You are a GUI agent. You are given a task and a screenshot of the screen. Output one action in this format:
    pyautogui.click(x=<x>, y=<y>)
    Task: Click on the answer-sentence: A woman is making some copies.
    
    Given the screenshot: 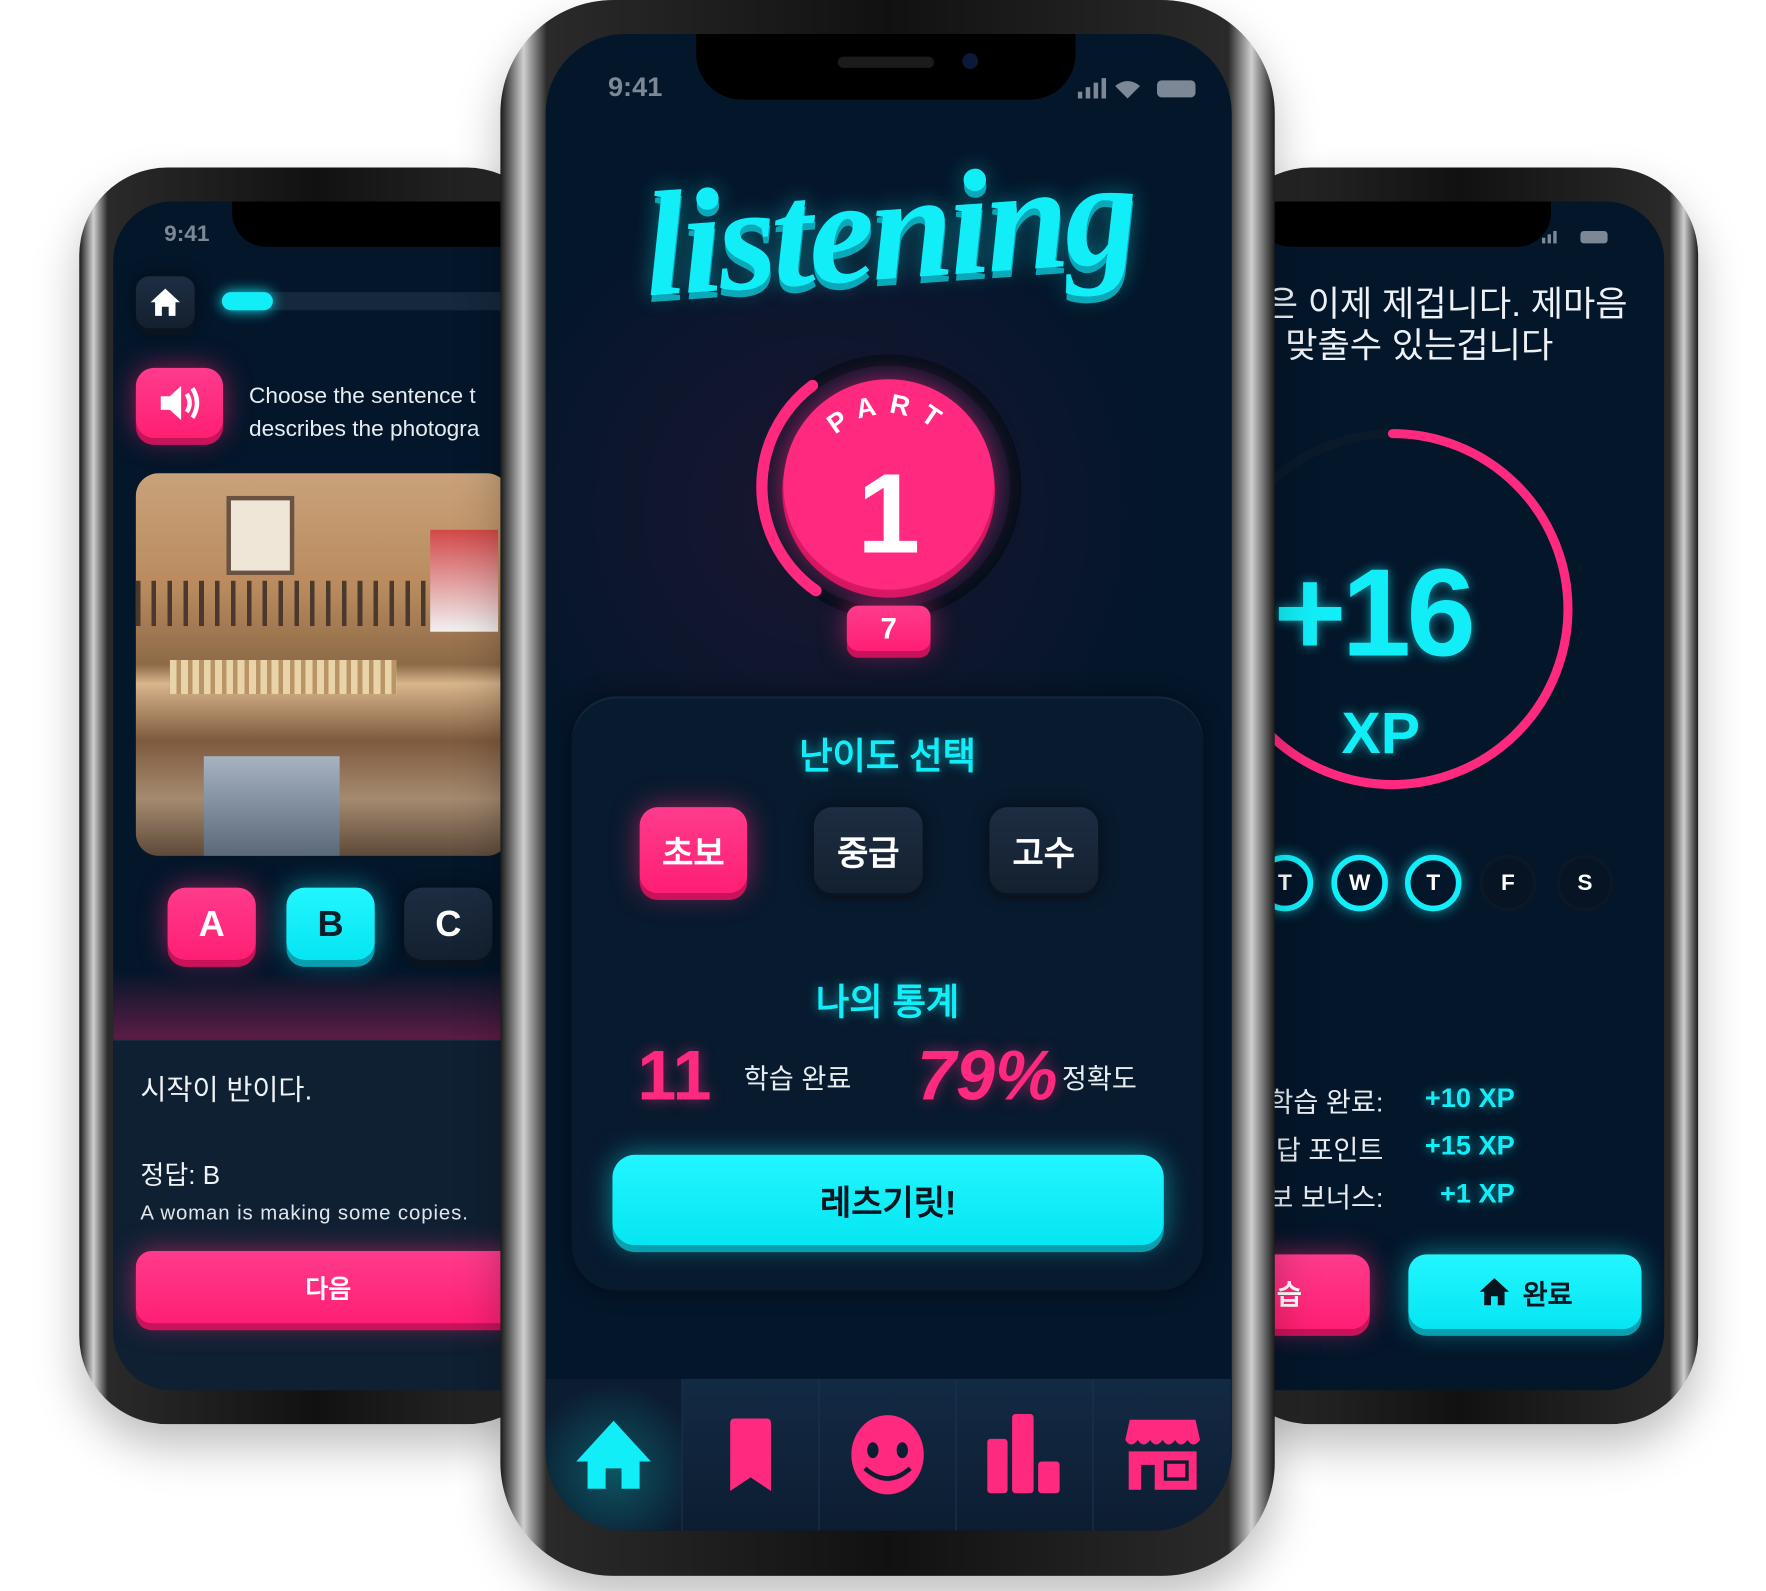 What is the action you would take?
    pyautogui.click(x=304, y=1212)
    